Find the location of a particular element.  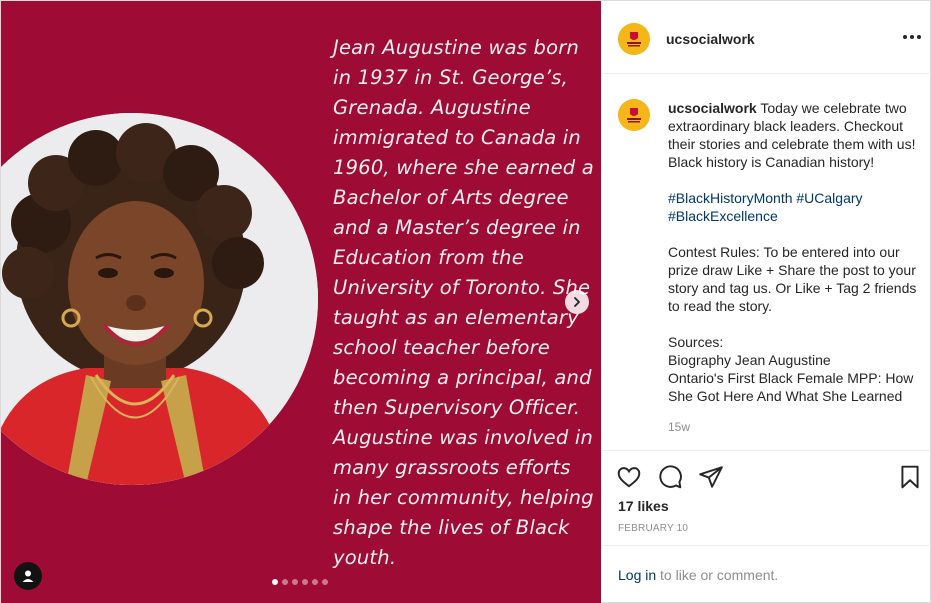

comment-icon is located at coordinates (670, 477).